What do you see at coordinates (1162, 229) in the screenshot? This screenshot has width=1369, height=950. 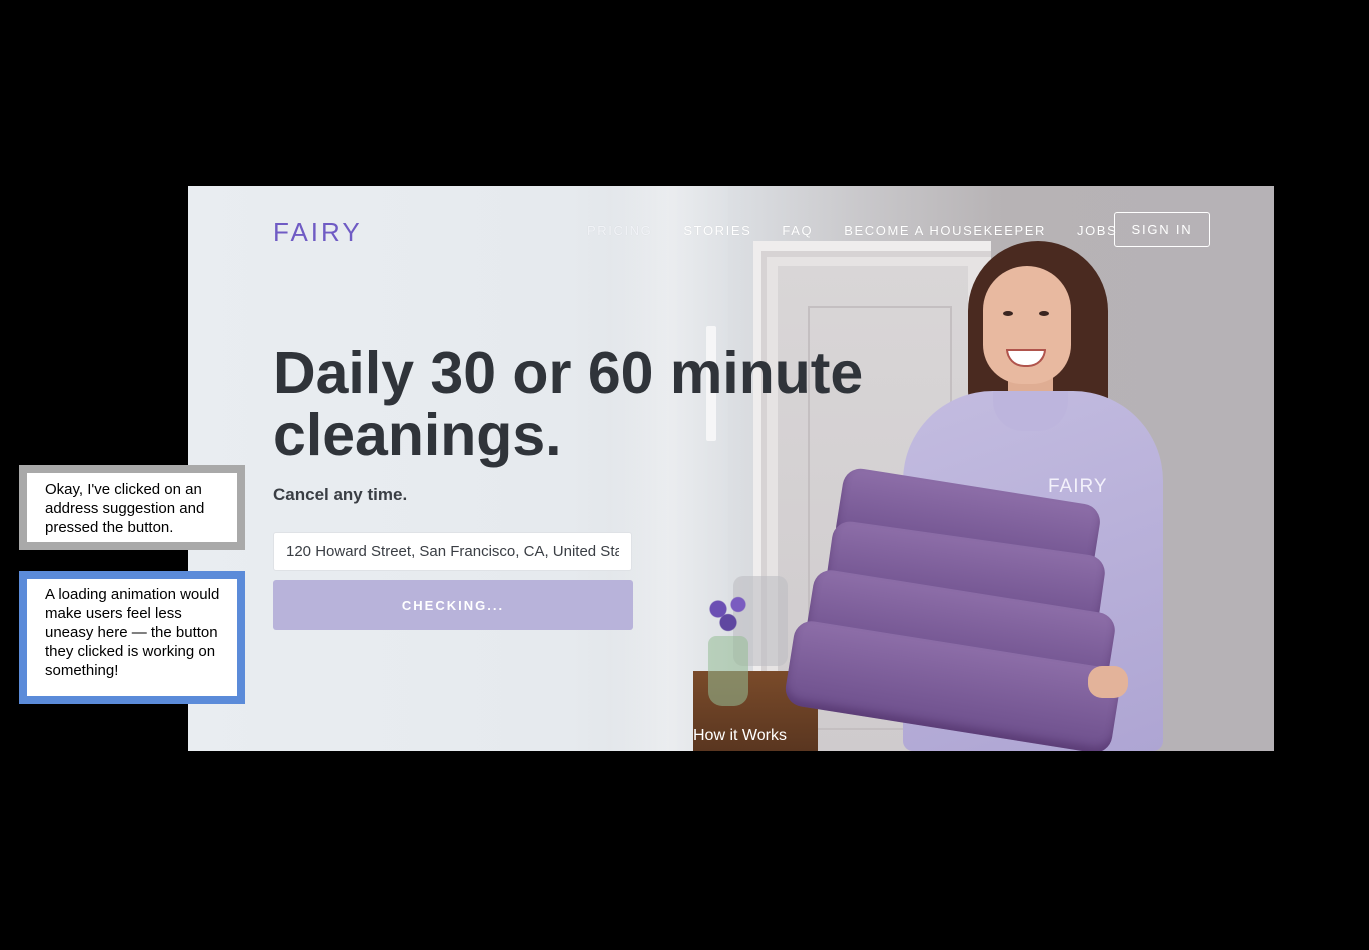 I see `sign-in-button: SIGN IN` at bounding box center [1162, 229].